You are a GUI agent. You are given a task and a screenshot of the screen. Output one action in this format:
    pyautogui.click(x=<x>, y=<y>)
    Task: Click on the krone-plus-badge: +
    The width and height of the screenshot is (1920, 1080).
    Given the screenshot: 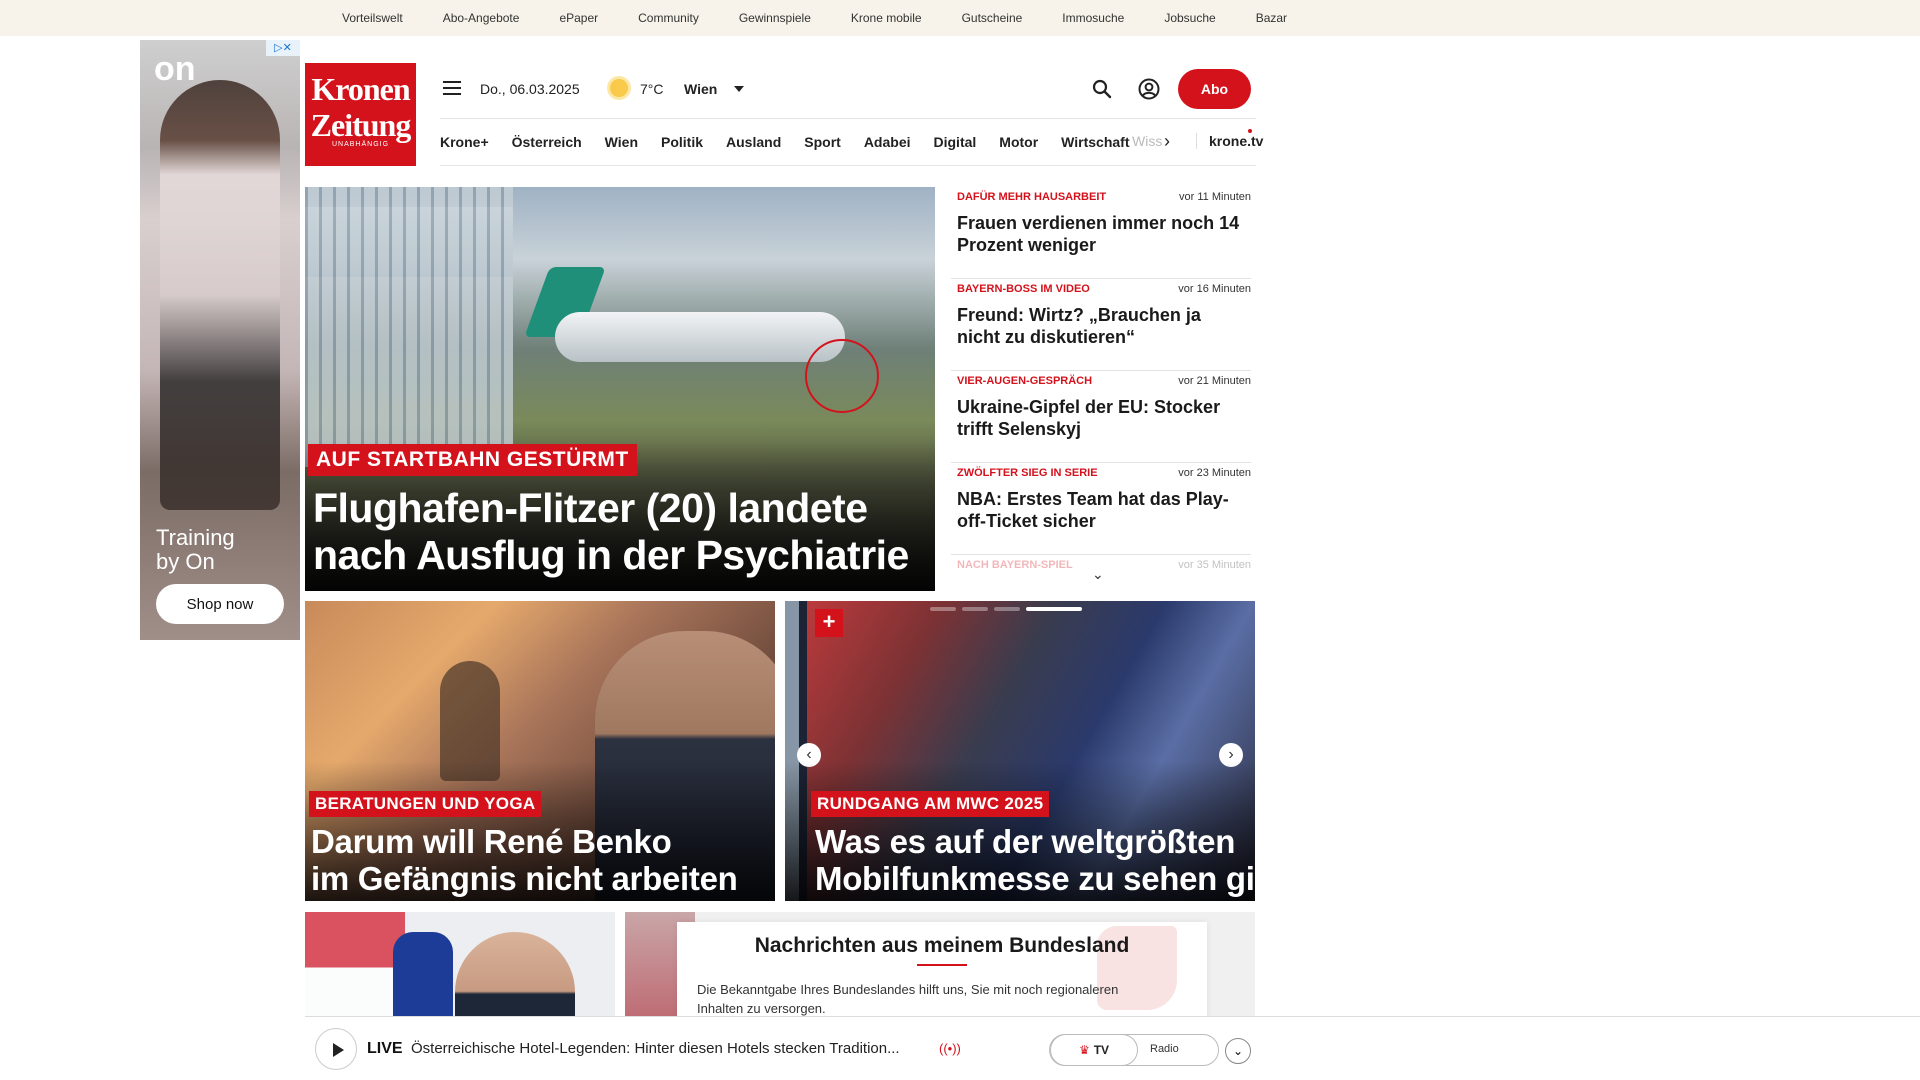 What is the action you would take?
    pyautogui.click(x=829, y=623)
    